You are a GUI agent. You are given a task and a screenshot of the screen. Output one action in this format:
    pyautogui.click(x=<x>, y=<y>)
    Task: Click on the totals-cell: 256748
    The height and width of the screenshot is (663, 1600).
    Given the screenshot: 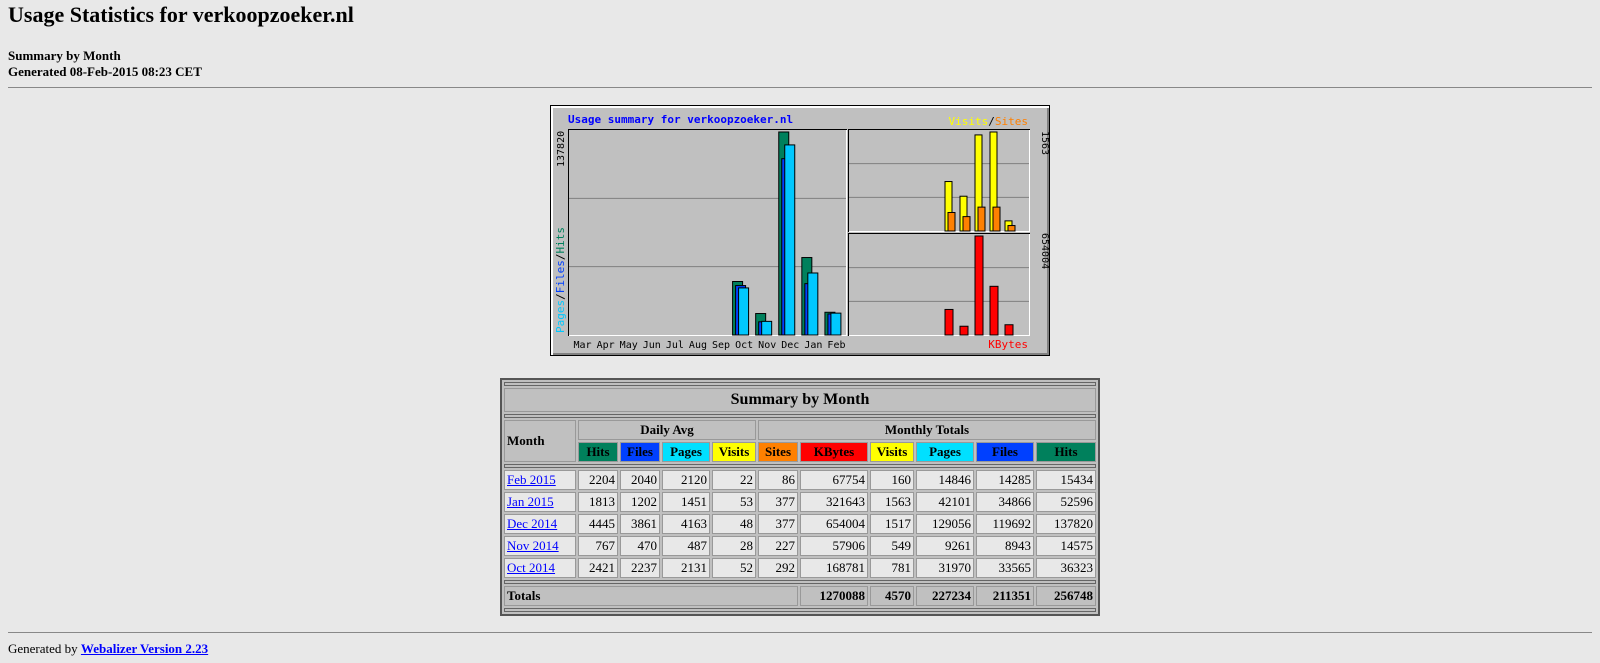 What is the action you would take?
    pyautogui.click(x=1066, y=596)
    